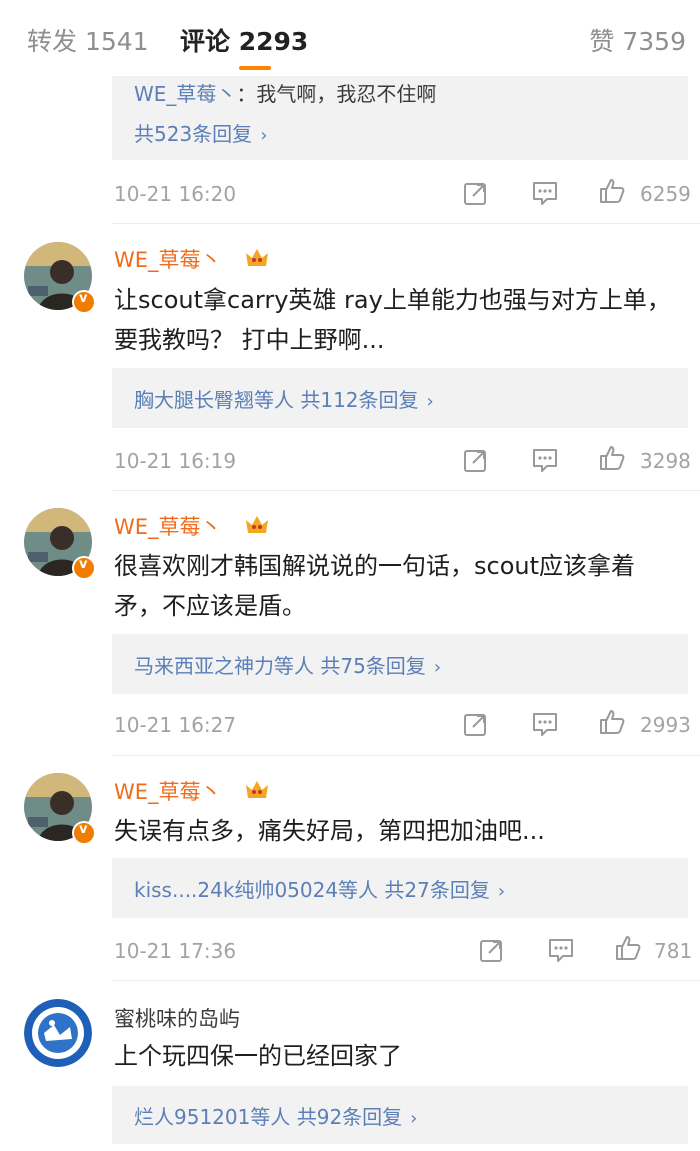 The height and width of the screenshot is (1151, 700). What do you see at coordinates (400, 118) in the screenshot?
I see `reply-preview-box: WE_草莓丶：我气啊，我忍不住啊 共523条回复 ›` at bounding box center [400, 118].